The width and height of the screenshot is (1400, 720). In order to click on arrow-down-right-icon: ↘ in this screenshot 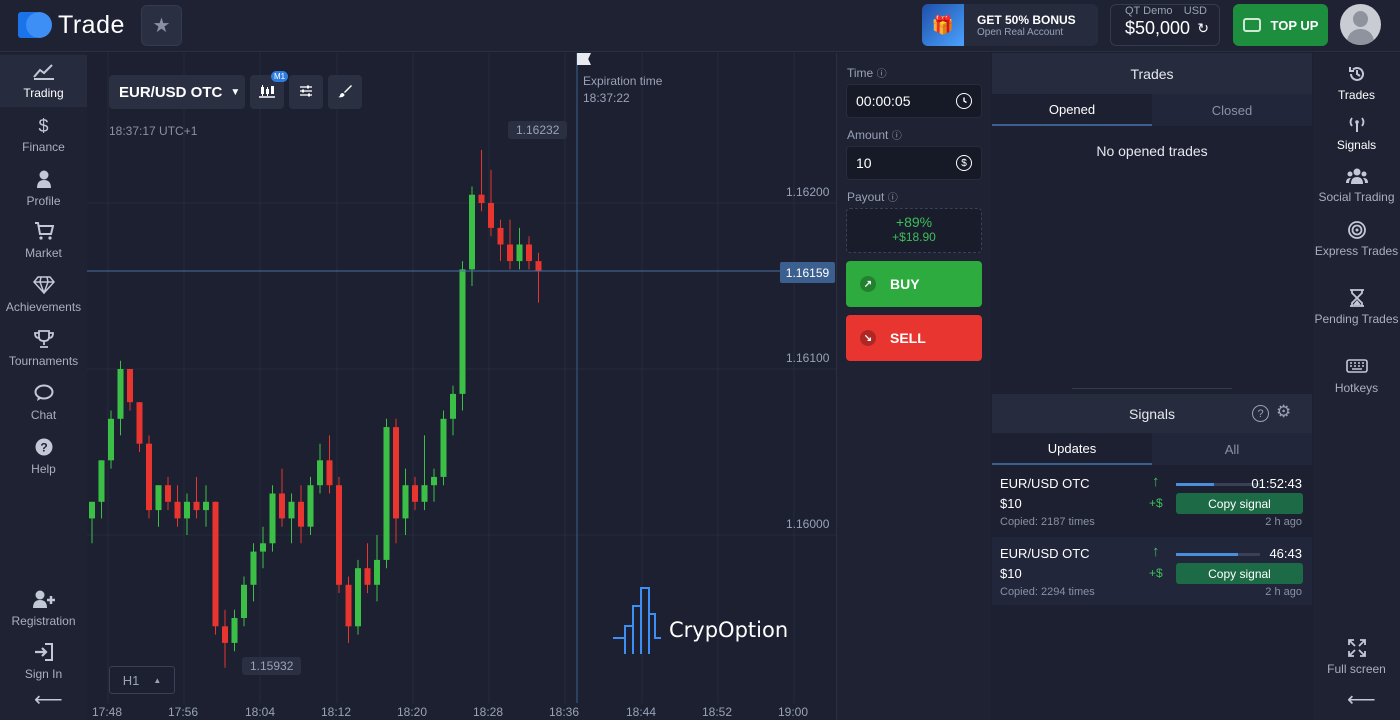, I will do `click(868, 338)`.